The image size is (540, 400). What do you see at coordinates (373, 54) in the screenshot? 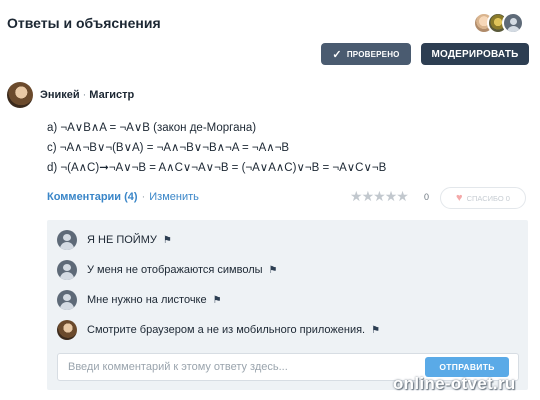
I see `checked-label: ПРОВЕРЕНО` at bounding box center [373, 54].